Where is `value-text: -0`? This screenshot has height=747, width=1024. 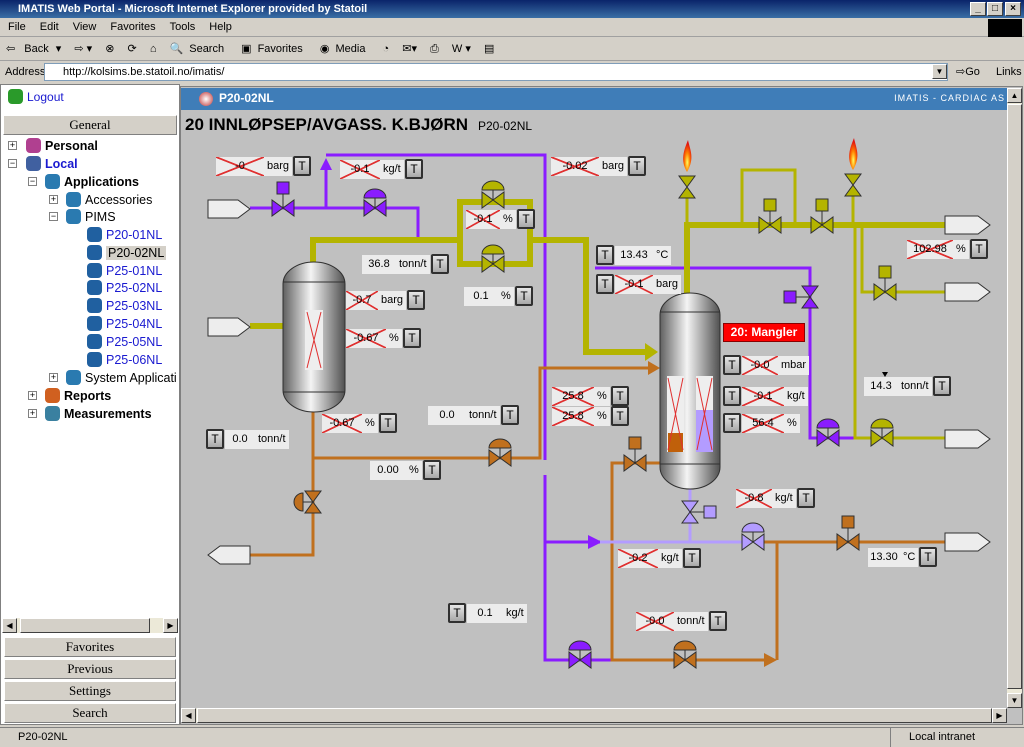
value-text: -0 is located at coordinates (240, 166).